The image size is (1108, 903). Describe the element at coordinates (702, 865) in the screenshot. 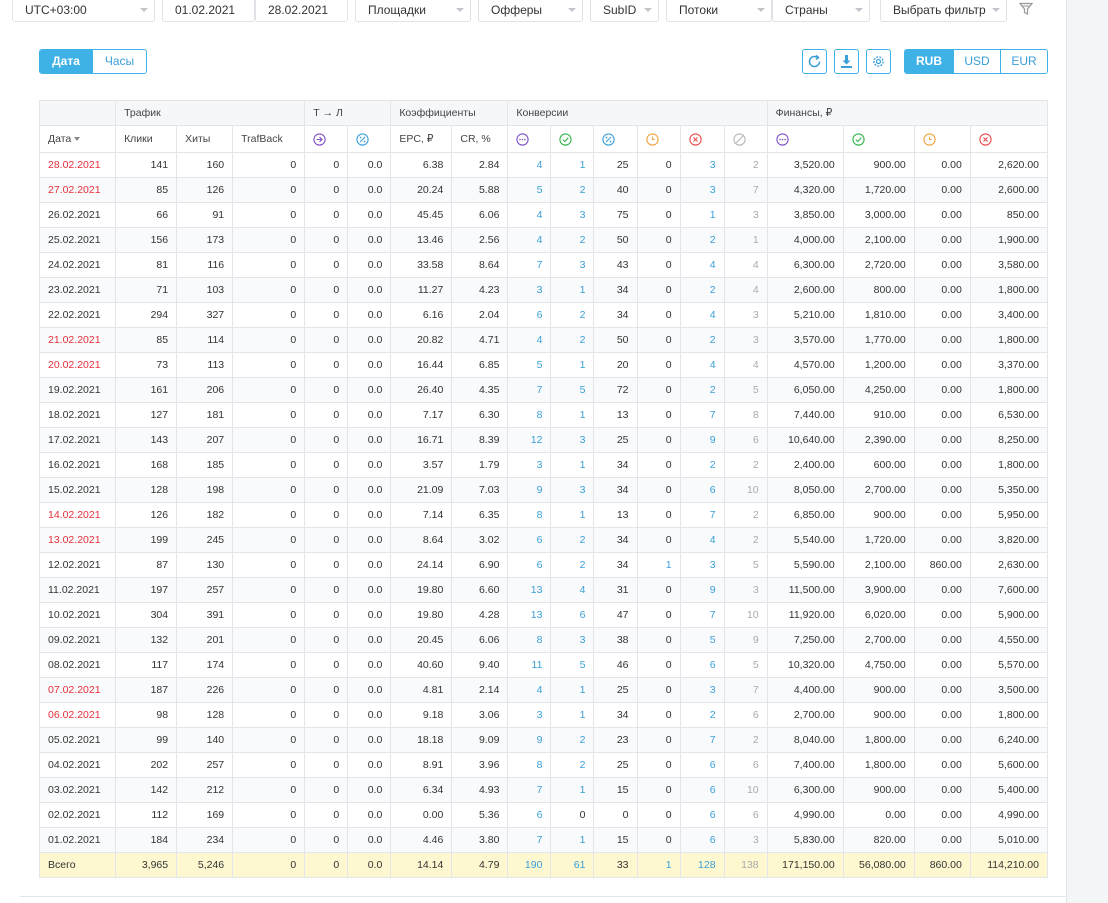

I see `conv-rejected-cell: 128` at that location.